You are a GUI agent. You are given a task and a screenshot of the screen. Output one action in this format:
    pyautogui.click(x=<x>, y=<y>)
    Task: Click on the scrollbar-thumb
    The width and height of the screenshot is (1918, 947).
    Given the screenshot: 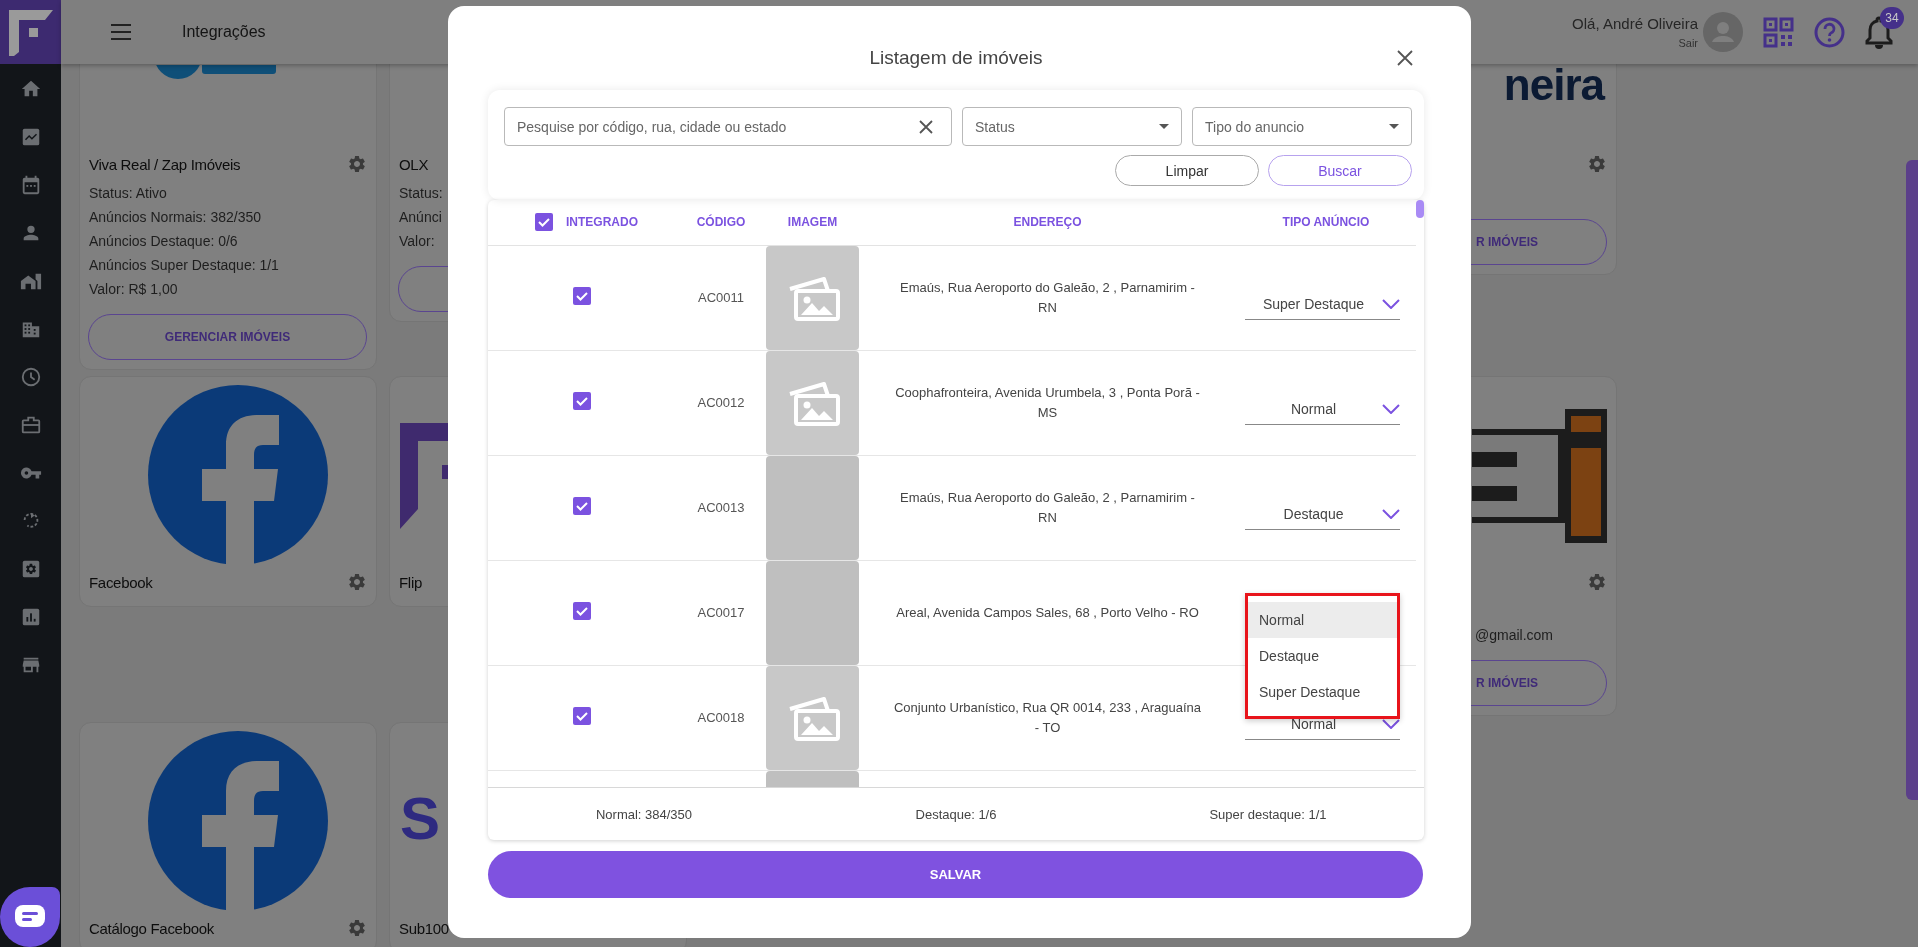 What is the action you would take?
    pyautogui.click(x=1420, y=209)
    